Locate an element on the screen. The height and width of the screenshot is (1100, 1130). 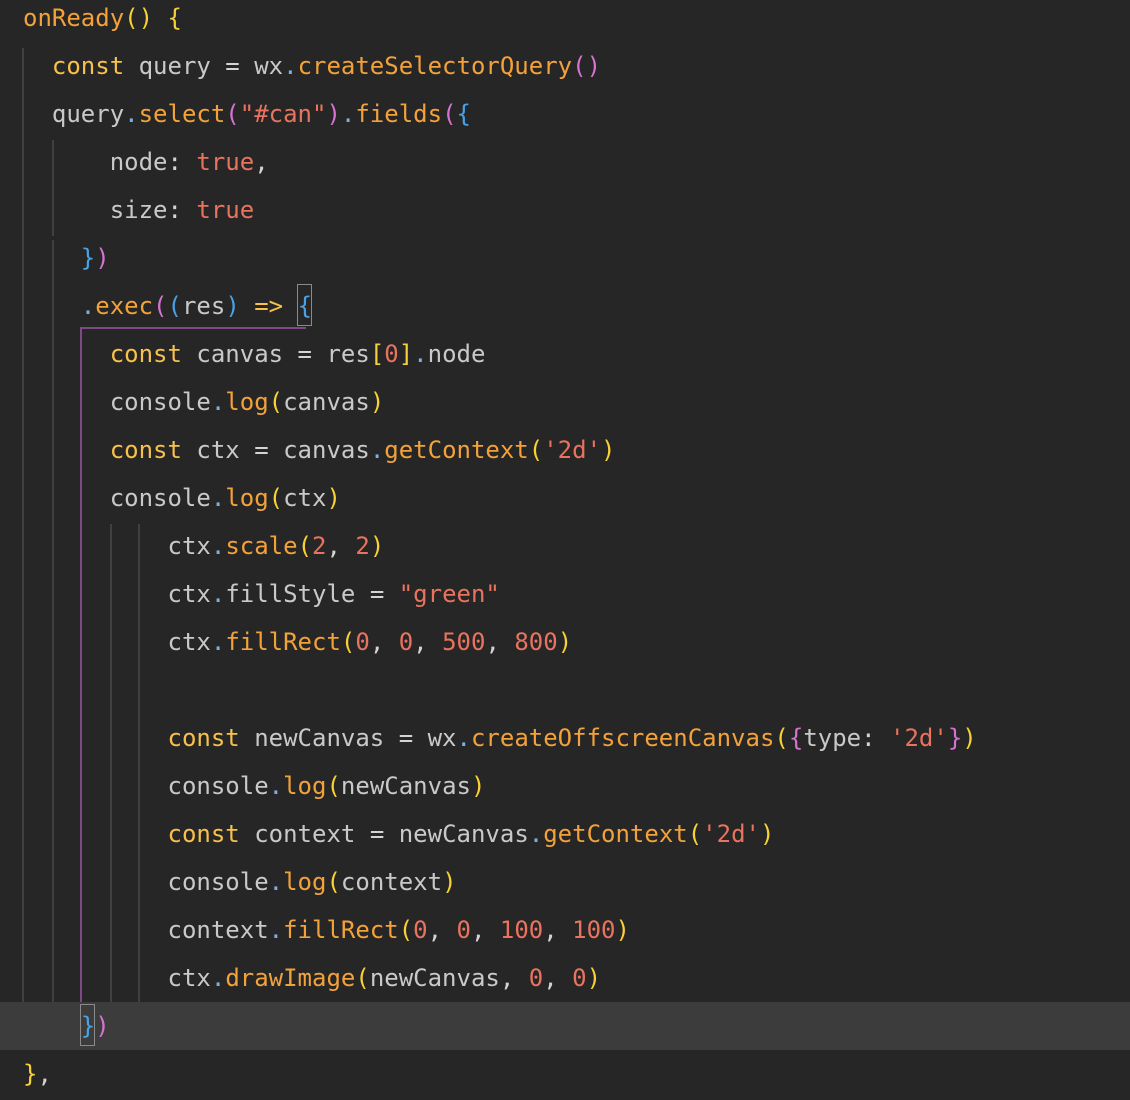
code-text: node: true, is located at coordinates (189, 162).